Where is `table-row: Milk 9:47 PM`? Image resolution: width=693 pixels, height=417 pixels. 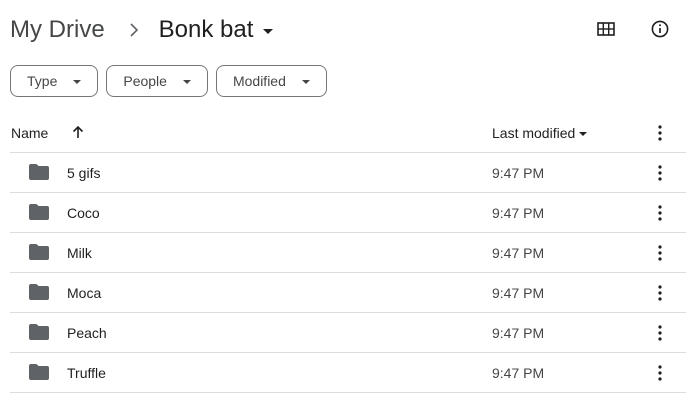 table-row: Milk 9:47 PM is located at coordinates (348, 253).